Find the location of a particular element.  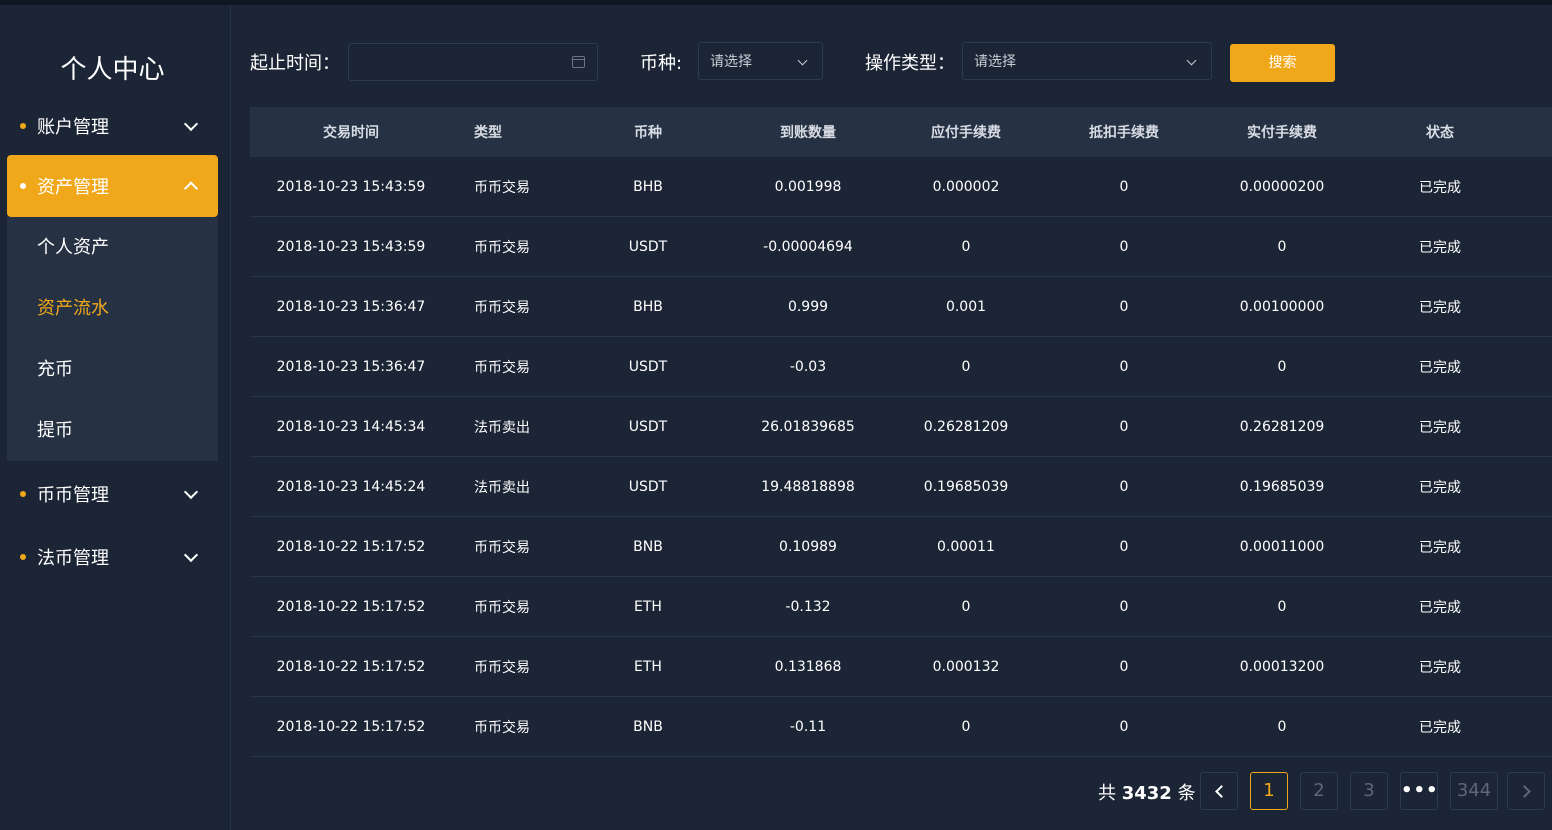

cell-fee-payable: 0.00011 is located at coordinates (966, 546).